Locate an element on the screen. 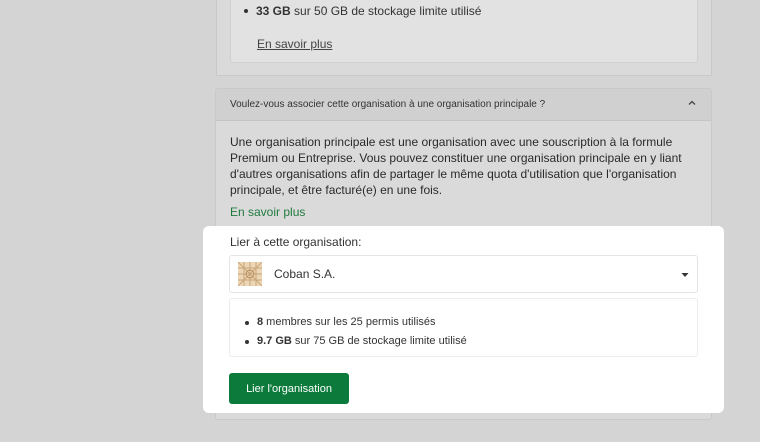 The image size is (760, 442). caret-down-icon is located at coordinates (685, 275).